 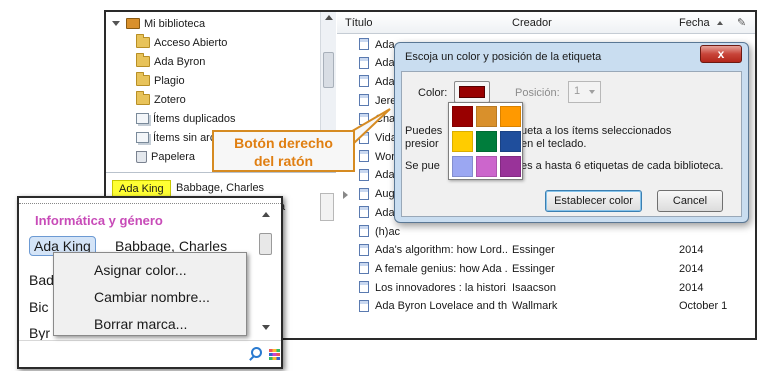 I want to click on scroll-down-icon, so click(x=266, y=327).